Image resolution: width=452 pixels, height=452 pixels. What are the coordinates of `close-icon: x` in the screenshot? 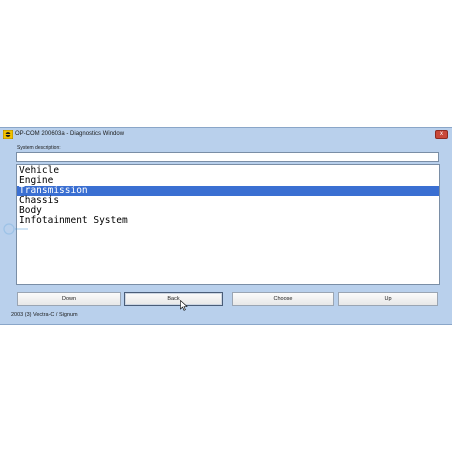 It's located at (441, 134).